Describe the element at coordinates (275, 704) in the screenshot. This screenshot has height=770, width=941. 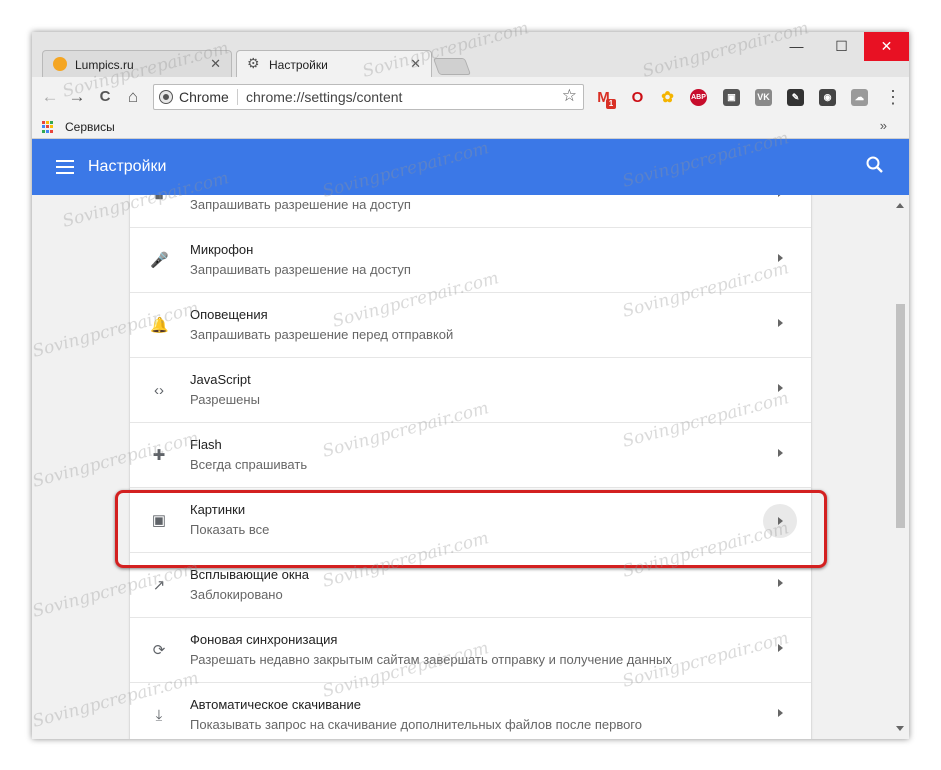
I see `row-title: Автоматическое скачивание` at that location.